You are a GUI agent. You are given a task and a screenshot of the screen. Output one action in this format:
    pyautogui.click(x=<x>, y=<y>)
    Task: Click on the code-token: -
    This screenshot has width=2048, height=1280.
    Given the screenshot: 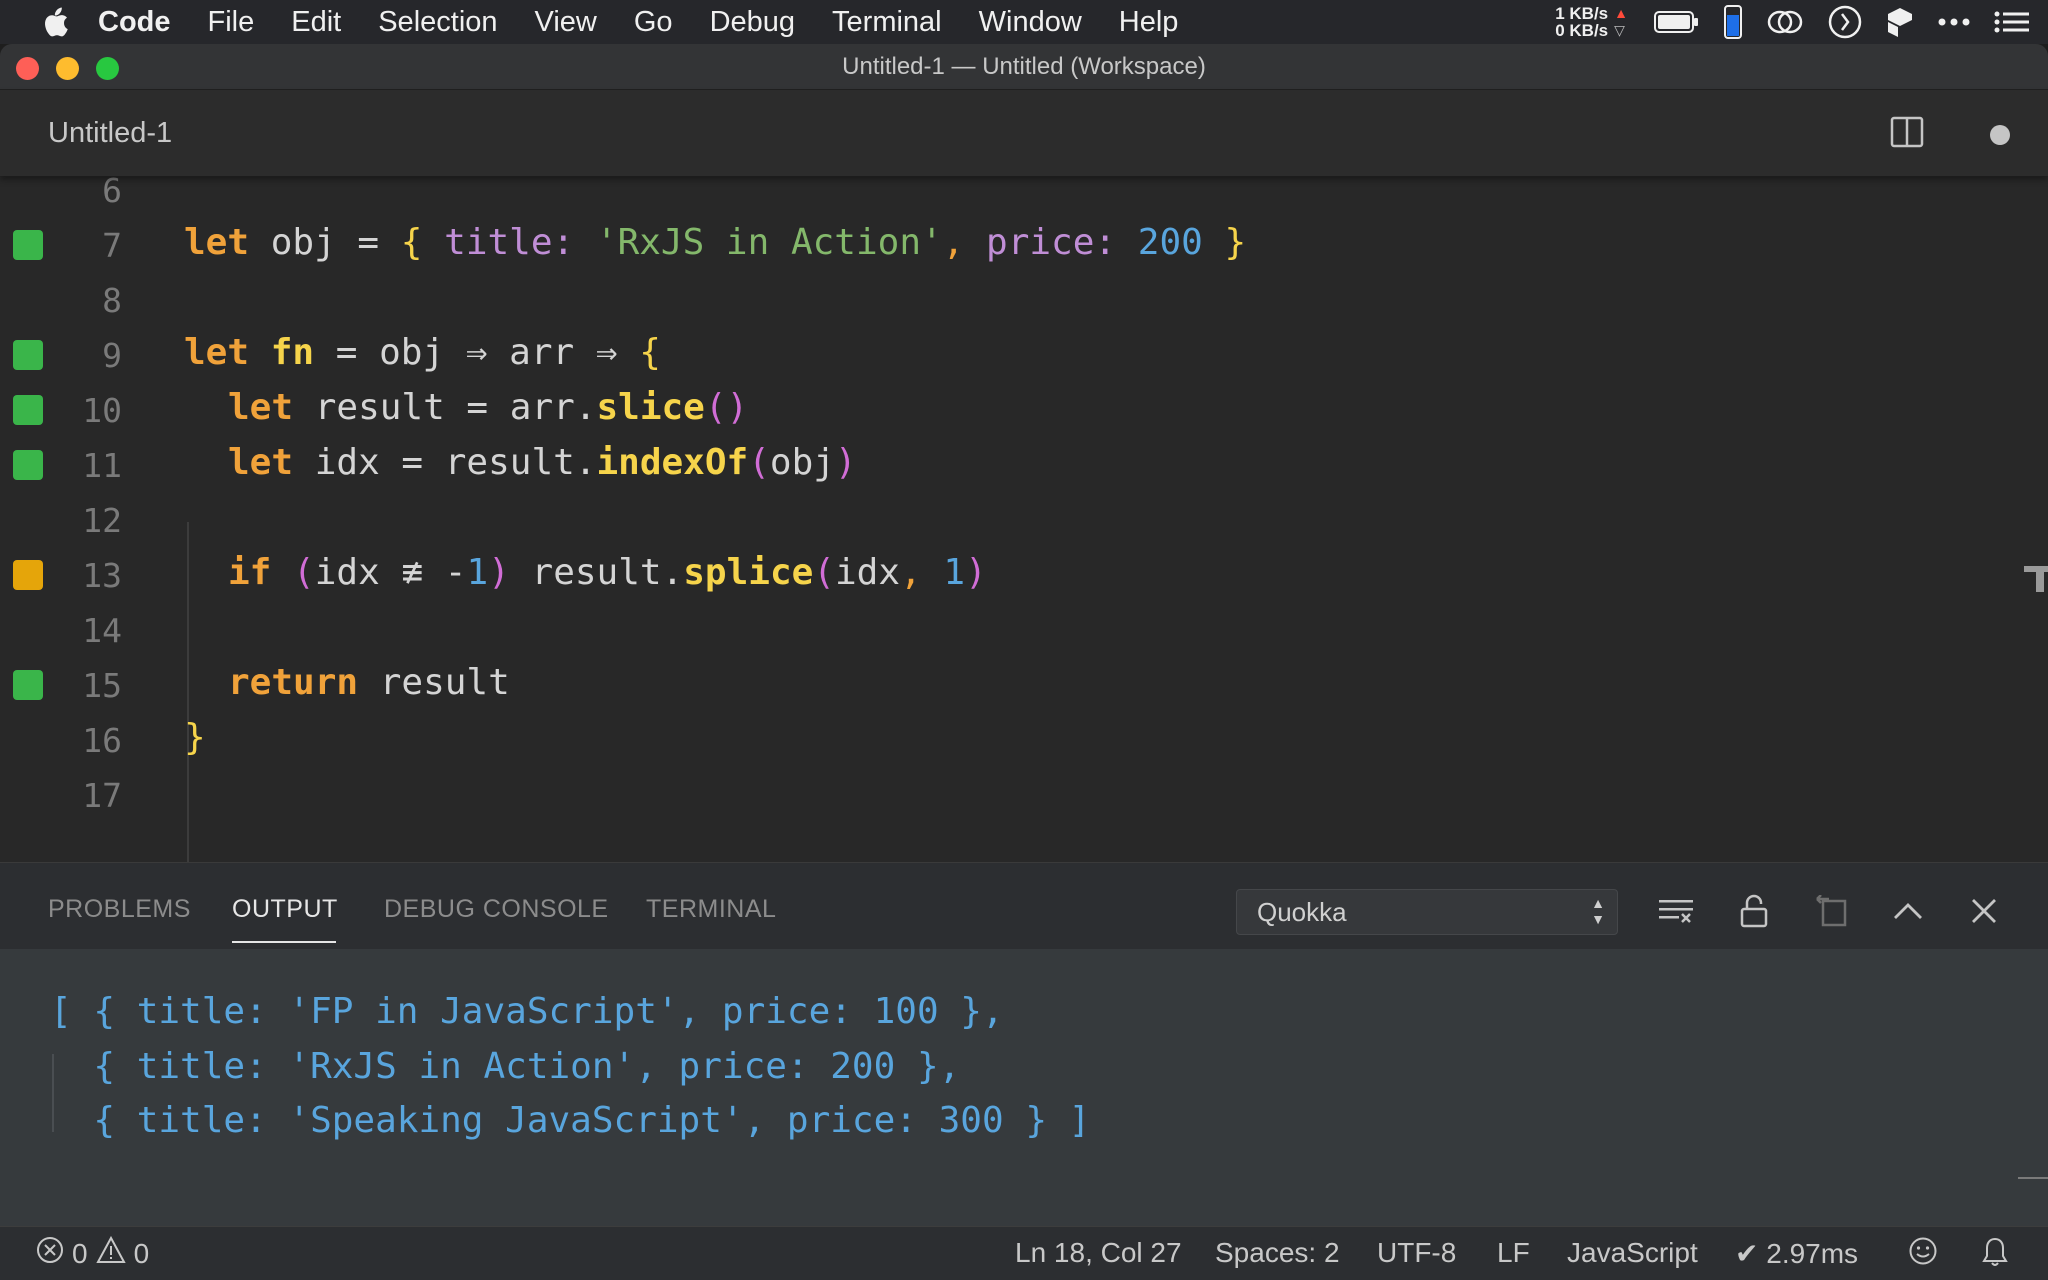 What is the action you would take?
    pyautogui.click(x=445, y=572)
    